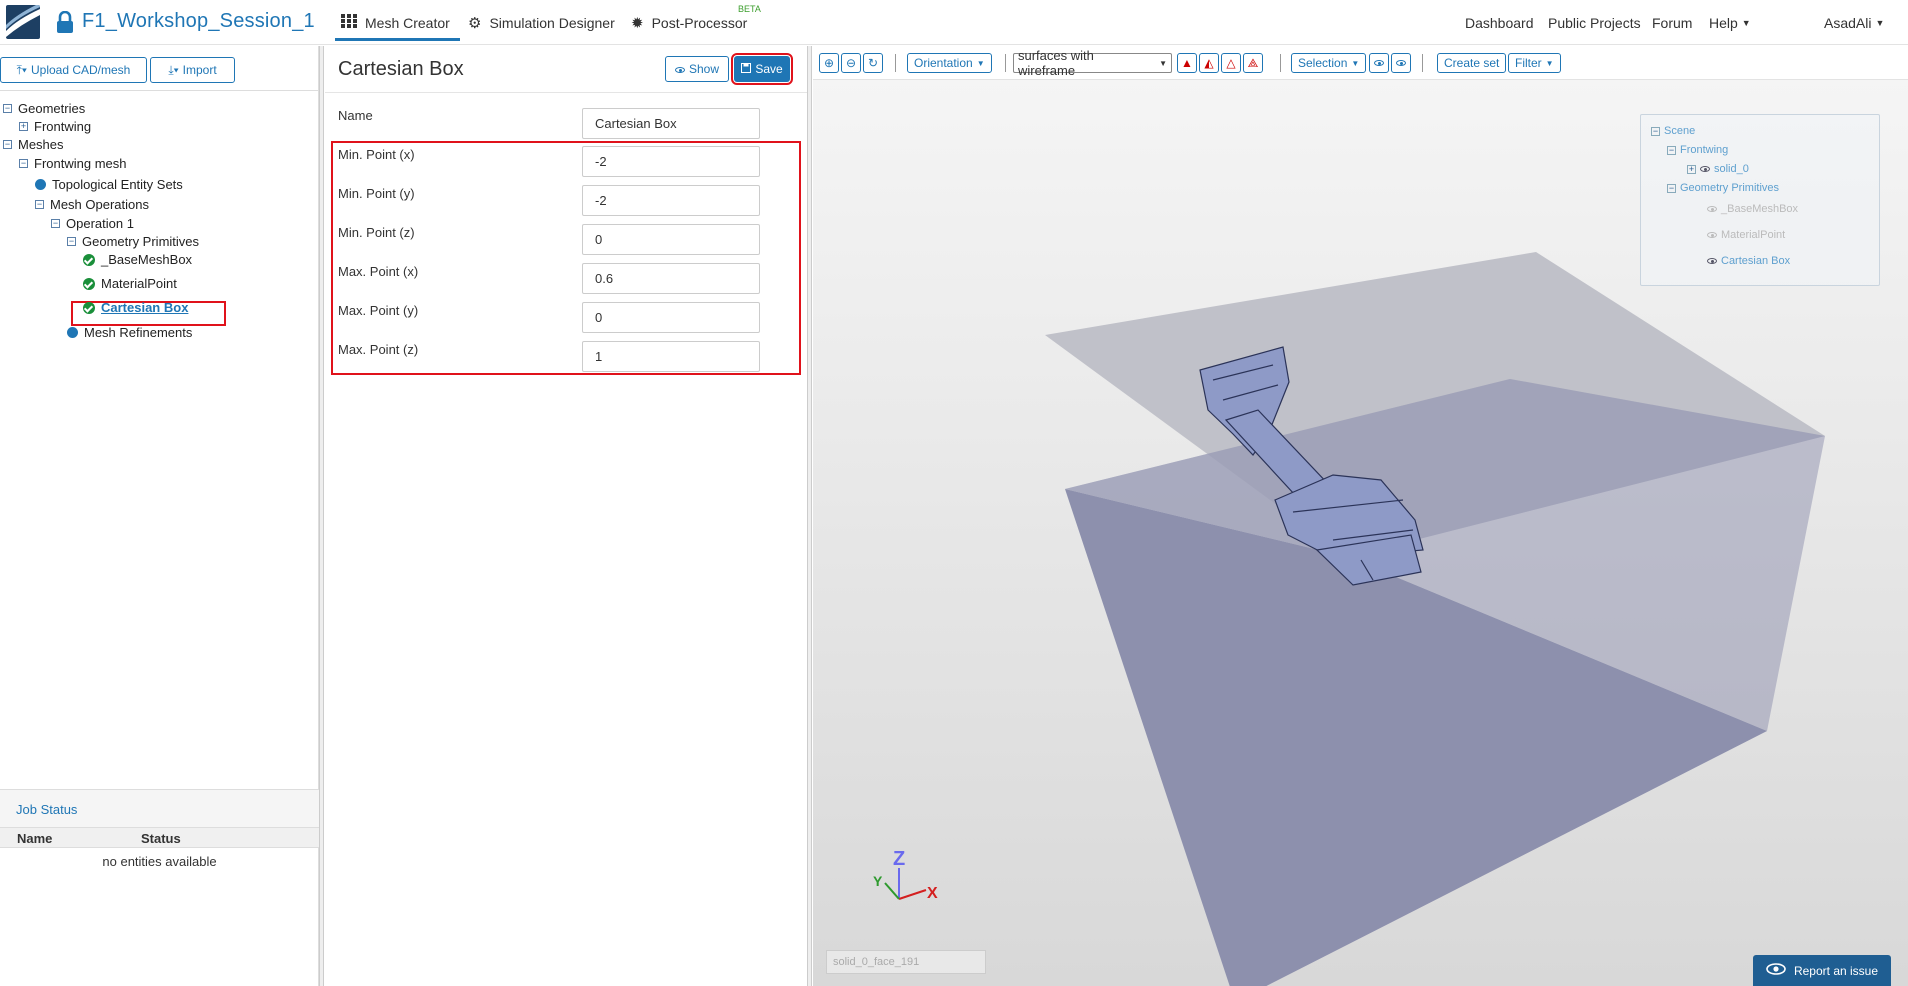 The width and height of the screenshot is (1908, 986). I want to click on help-label: Help, so click(1723, 23).